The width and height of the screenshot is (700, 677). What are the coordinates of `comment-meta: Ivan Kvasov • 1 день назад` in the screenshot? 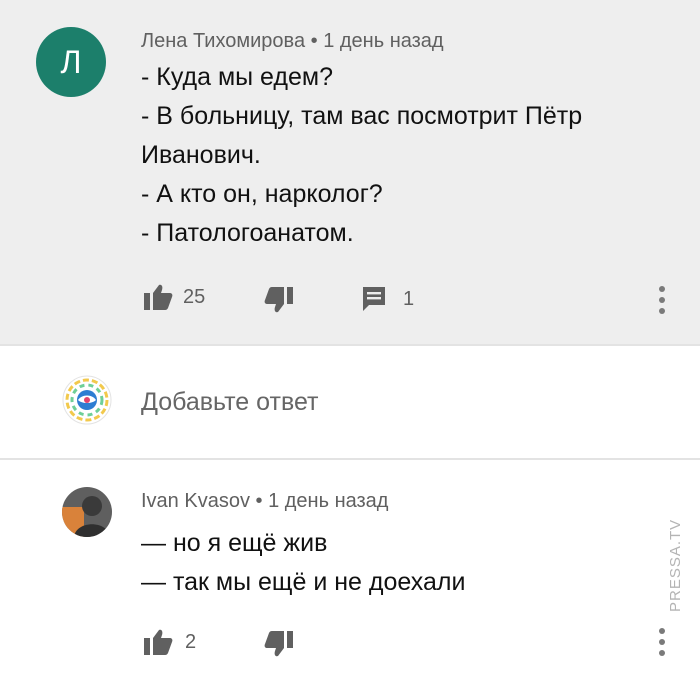 It's located at (264, 501).